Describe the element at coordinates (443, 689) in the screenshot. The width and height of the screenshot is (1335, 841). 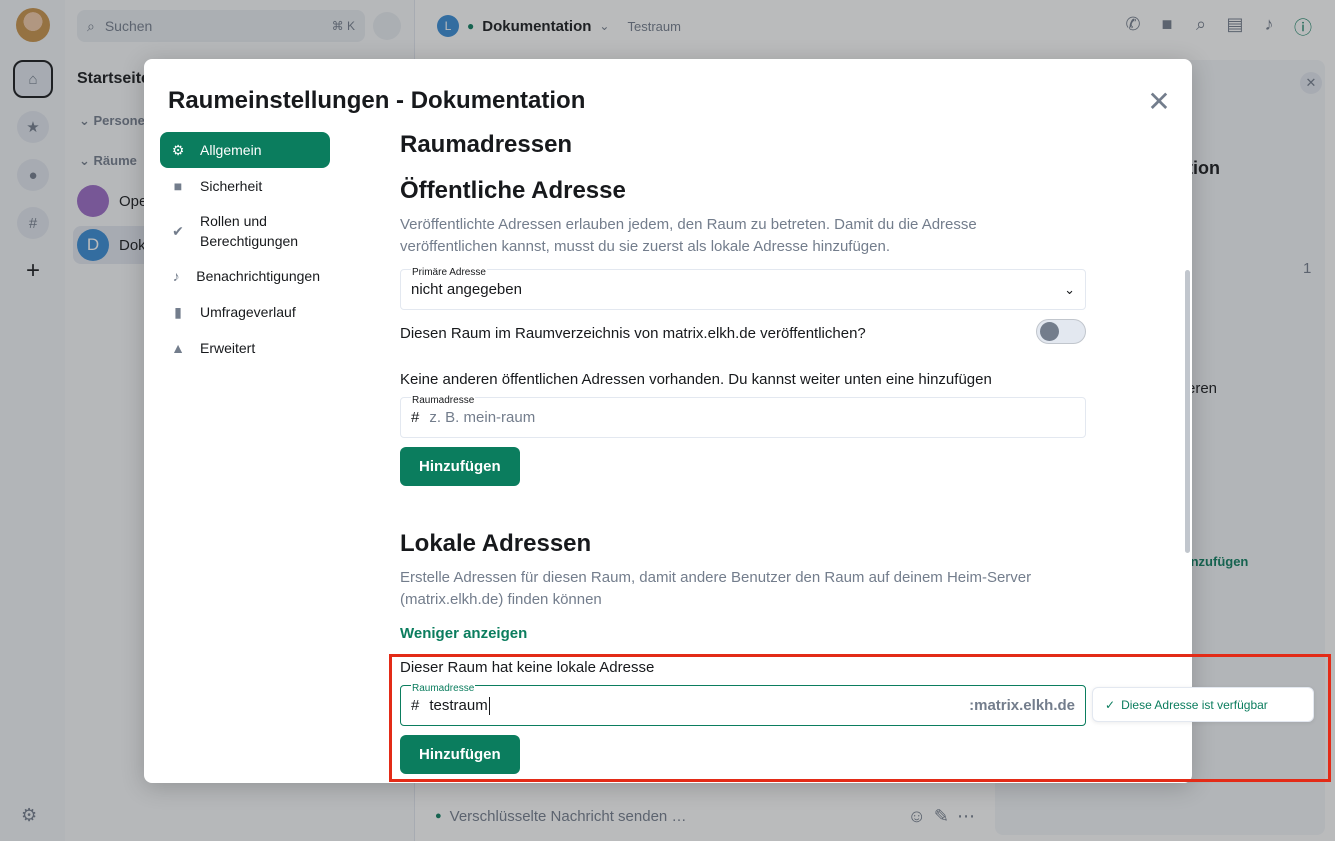
I see `local-address-input-label: Raumadresse` at that location.